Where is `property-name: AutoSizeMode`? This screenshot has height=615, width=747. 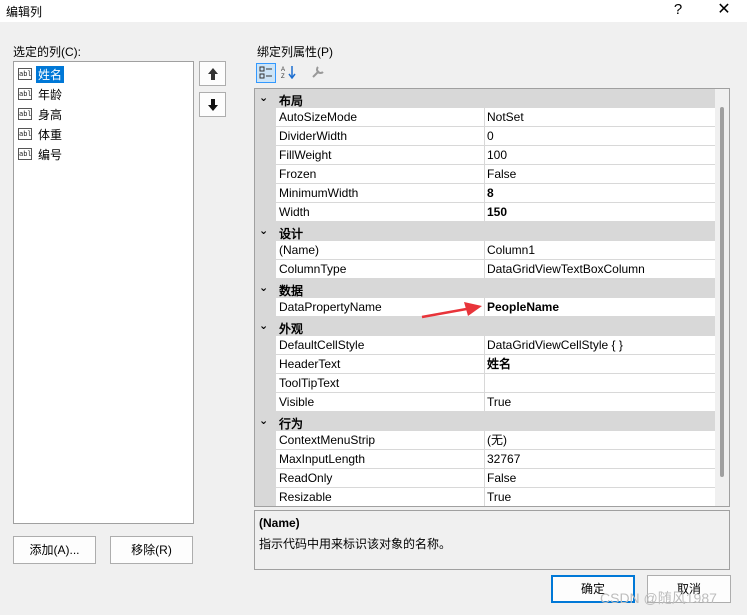 property-name: AutoSizeMode is located at coordinates (380, 117).